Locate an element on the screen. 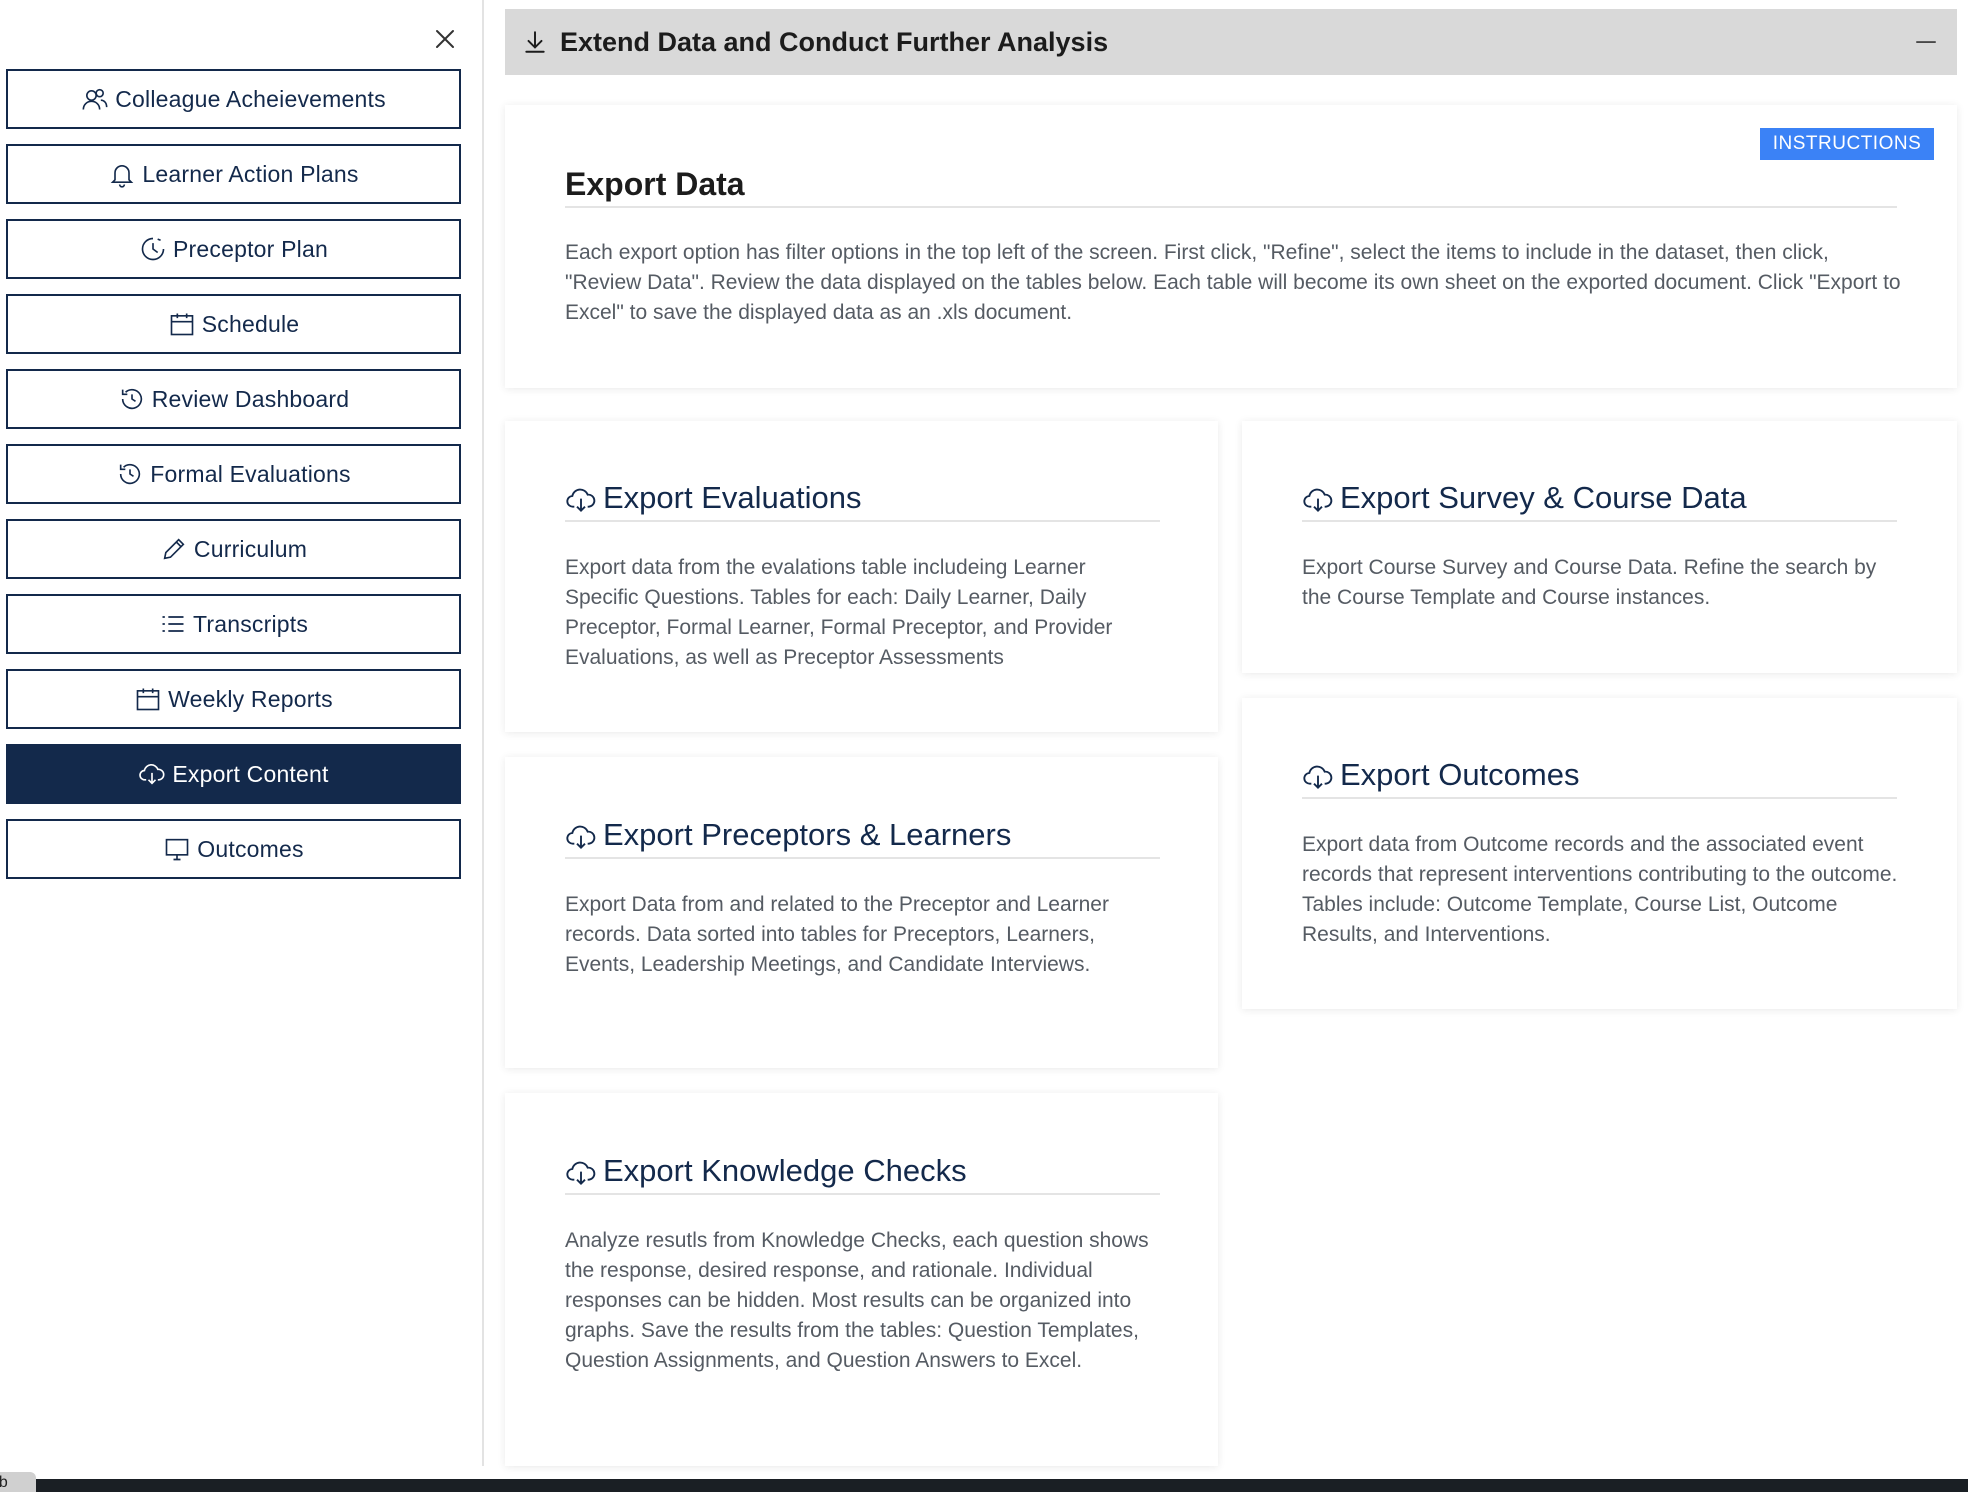 This screenshot has width=1968, height=1492. export-preceptors-title: Export Preceptors & Learners is located at coordinates (788, 835).